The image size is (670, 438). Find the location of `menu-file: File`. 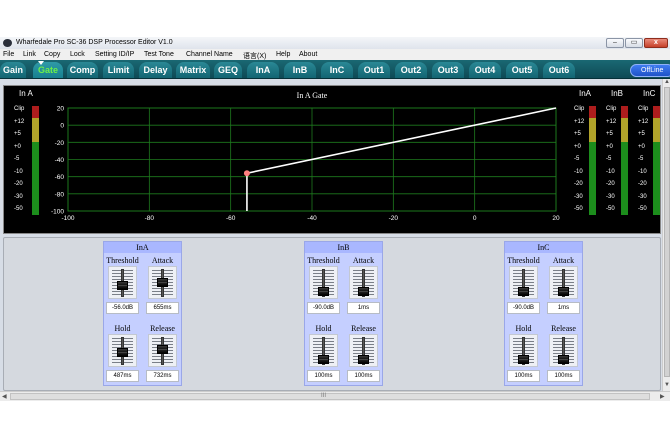

menu-file: File is located at coordinates (8, 54).